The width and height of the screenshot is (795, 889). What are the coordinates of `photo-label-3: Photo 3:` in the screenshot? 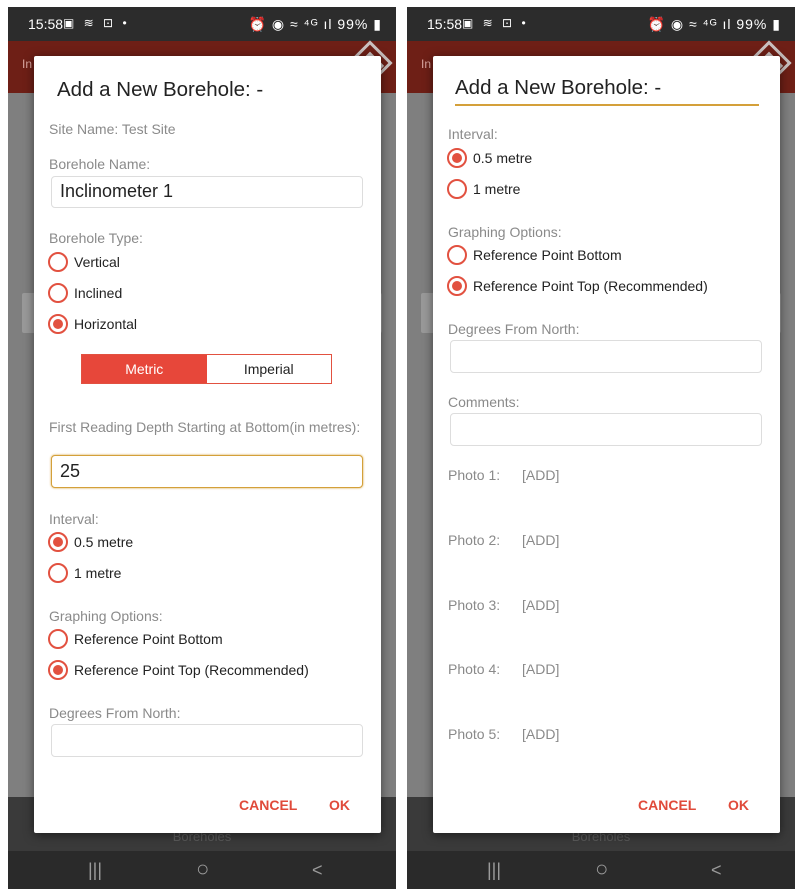 It's located at (474, 605).